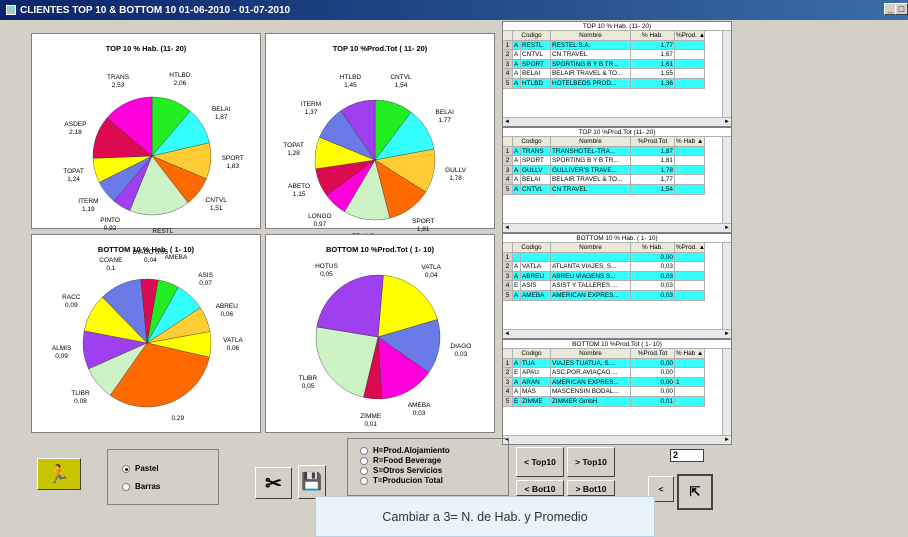  What do you see at coordinates (617, 257) in the screenshot?
I see `table-row: 1 0,00` at bounding box center [617, 257].